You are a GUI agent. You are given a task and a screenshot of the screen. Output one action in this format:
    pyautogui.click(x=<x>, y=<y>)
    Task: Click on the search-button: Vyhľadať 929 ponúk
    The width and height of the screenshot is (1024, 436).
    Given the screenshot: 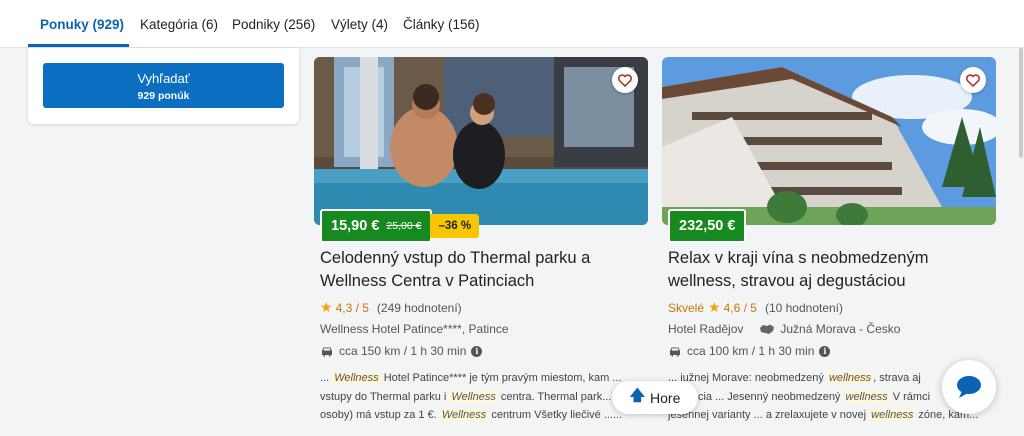 What is the action you would take?
    pyautogui.click(x=163, y=85)
    